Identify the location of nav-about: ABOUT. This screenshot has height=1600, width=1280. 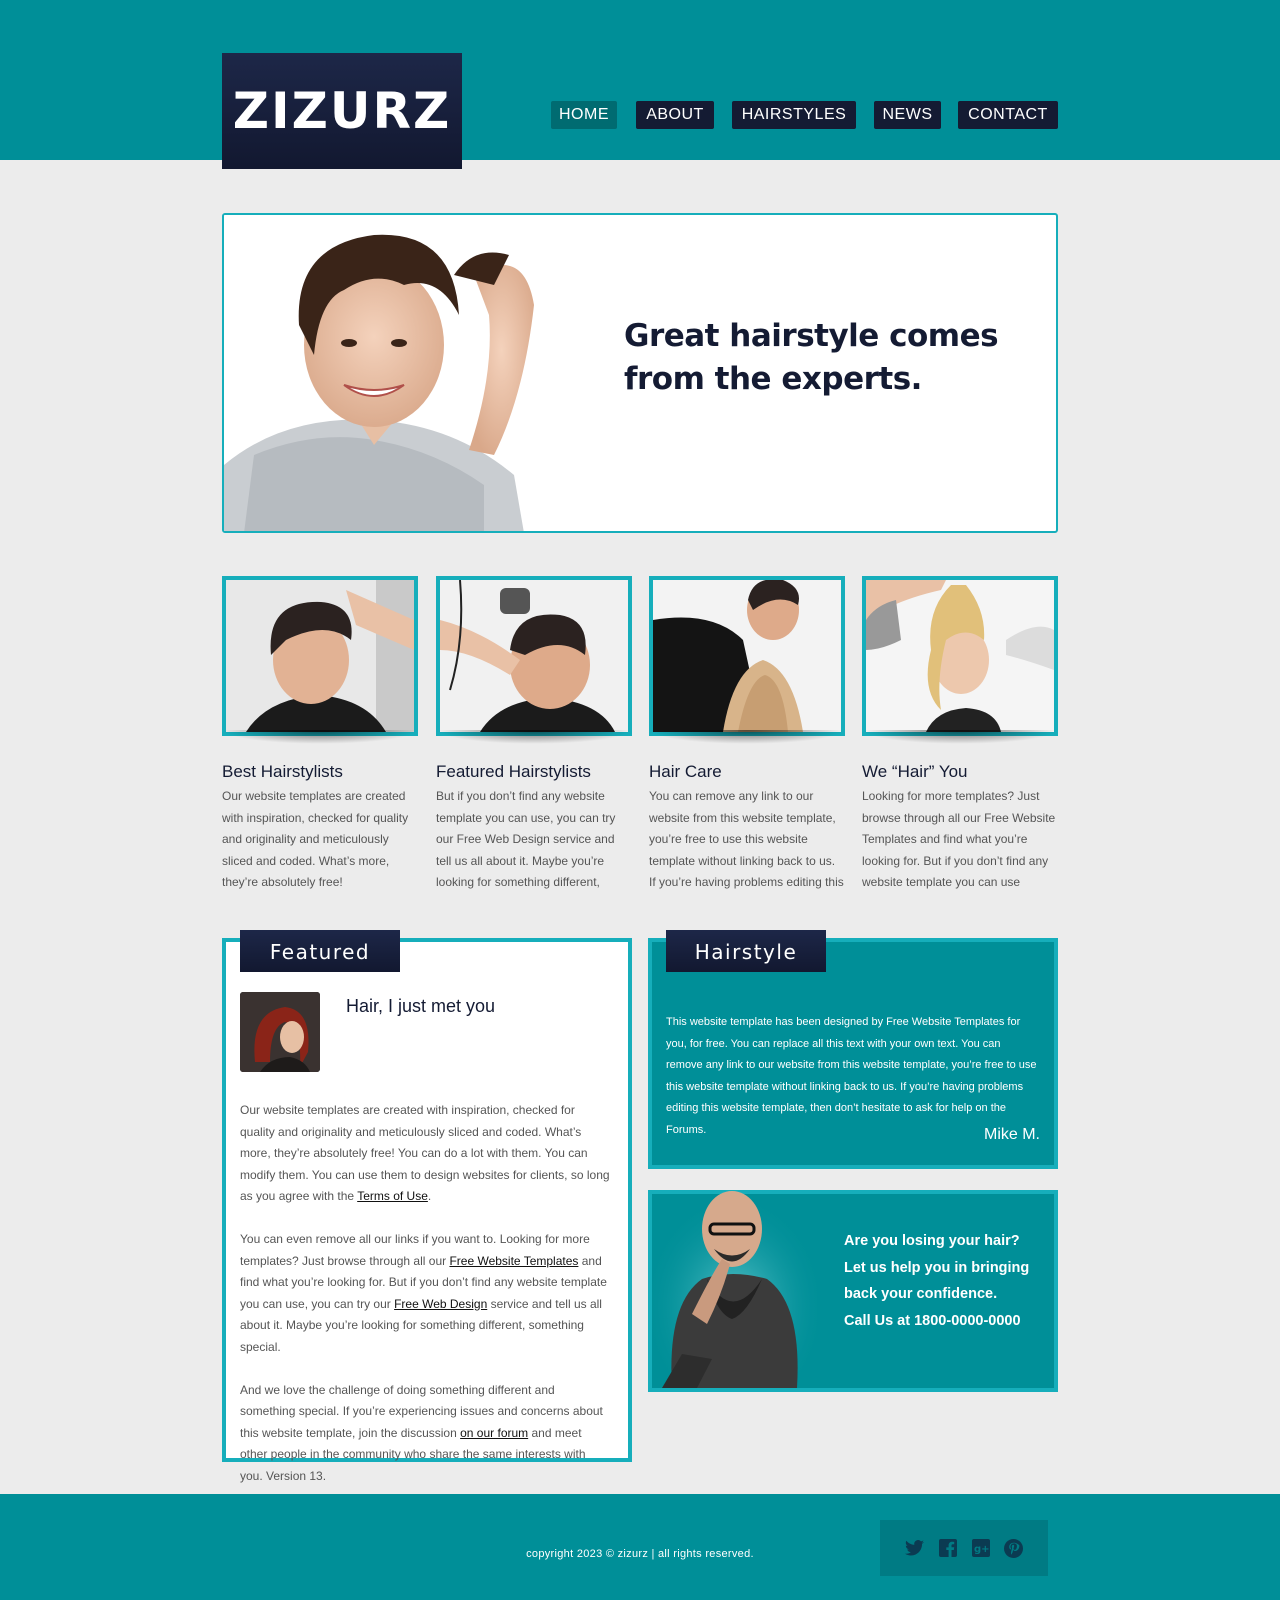
(675, 115).